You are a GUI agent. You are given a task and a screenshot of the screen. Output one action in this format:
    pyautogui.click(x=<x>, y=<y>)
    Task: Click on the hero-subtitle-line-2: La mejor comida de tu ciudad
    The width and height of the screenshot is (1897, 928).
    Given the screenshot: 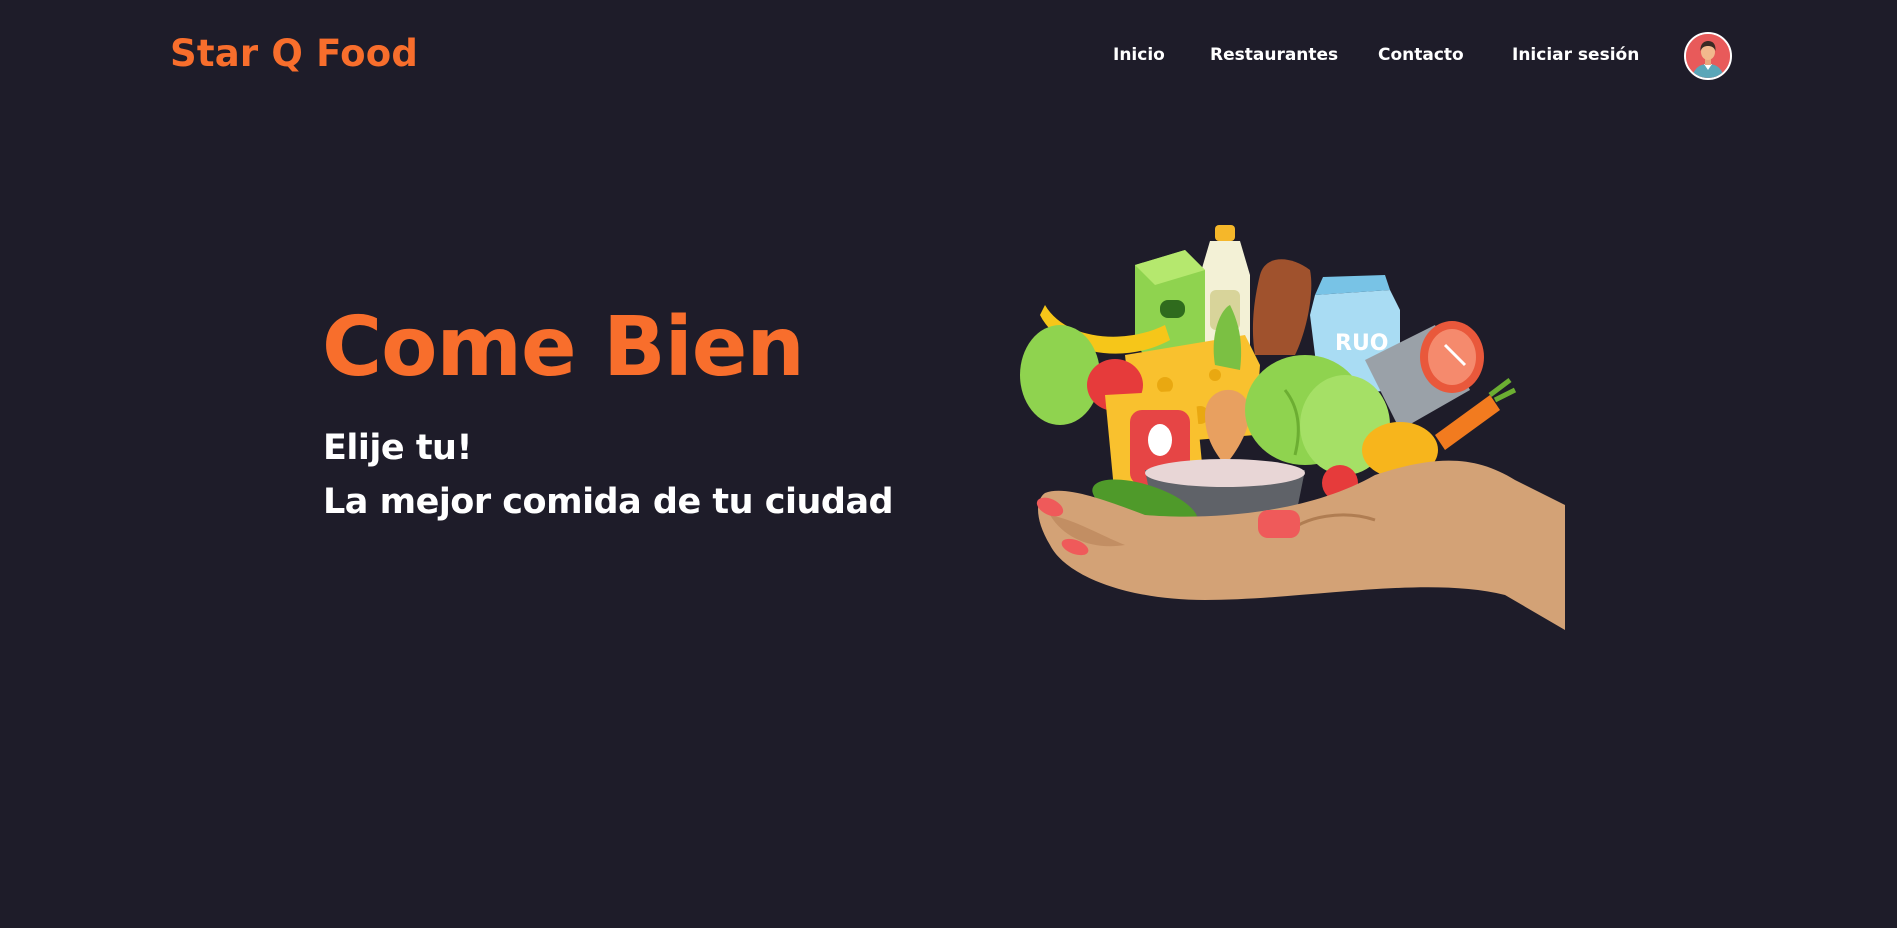 What is the action you would take?
    pyautogui.click(x=608, y=502)
    